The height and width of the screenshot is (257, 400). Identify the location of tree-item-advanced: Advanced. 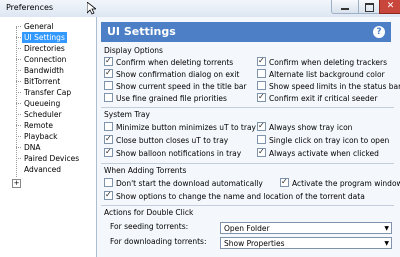
(42, 169).